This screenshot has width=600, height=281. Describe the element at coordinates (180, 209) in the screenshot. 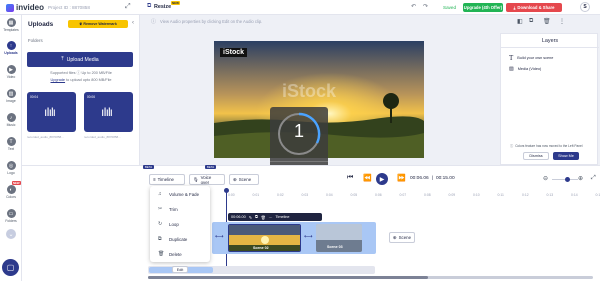

I see `menu-item-trim: ✂ Trim` at that location.